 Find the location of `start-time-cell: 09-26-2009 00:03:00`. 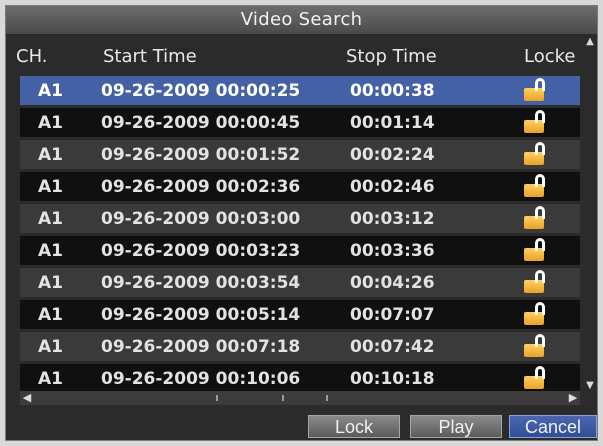

start-time-cell: 09-26-2009 00:03:00 is located at coordinates (201, 219).